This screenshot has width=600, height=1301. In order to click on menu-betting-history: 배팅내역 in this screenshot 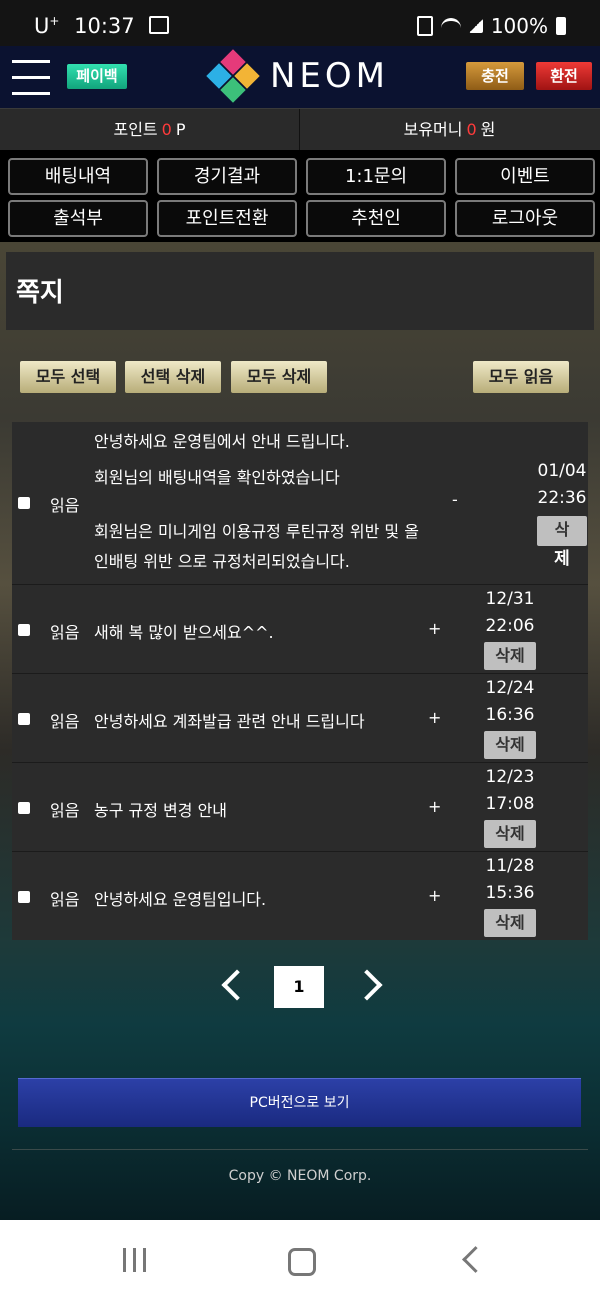, I will do `click(78, 176)`.